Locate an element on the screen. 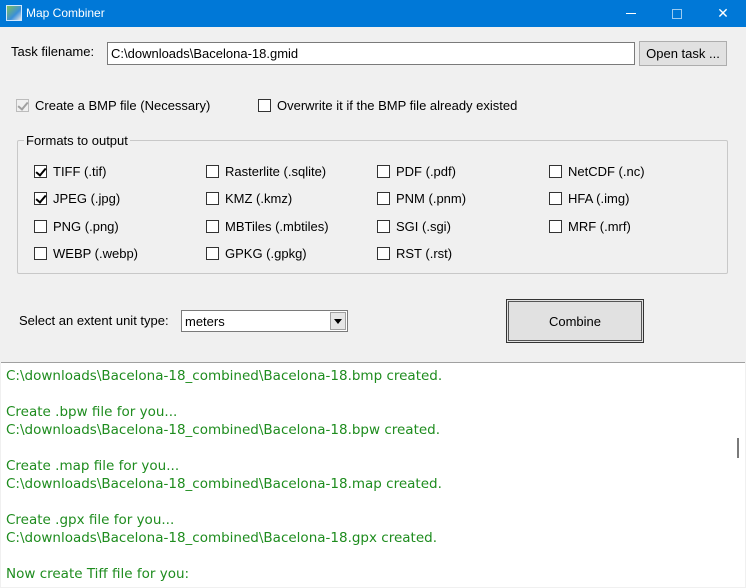 This screenshot has height=588, width=746. format-checkbox: RST (.rst) is located at coordinates (414, 253).